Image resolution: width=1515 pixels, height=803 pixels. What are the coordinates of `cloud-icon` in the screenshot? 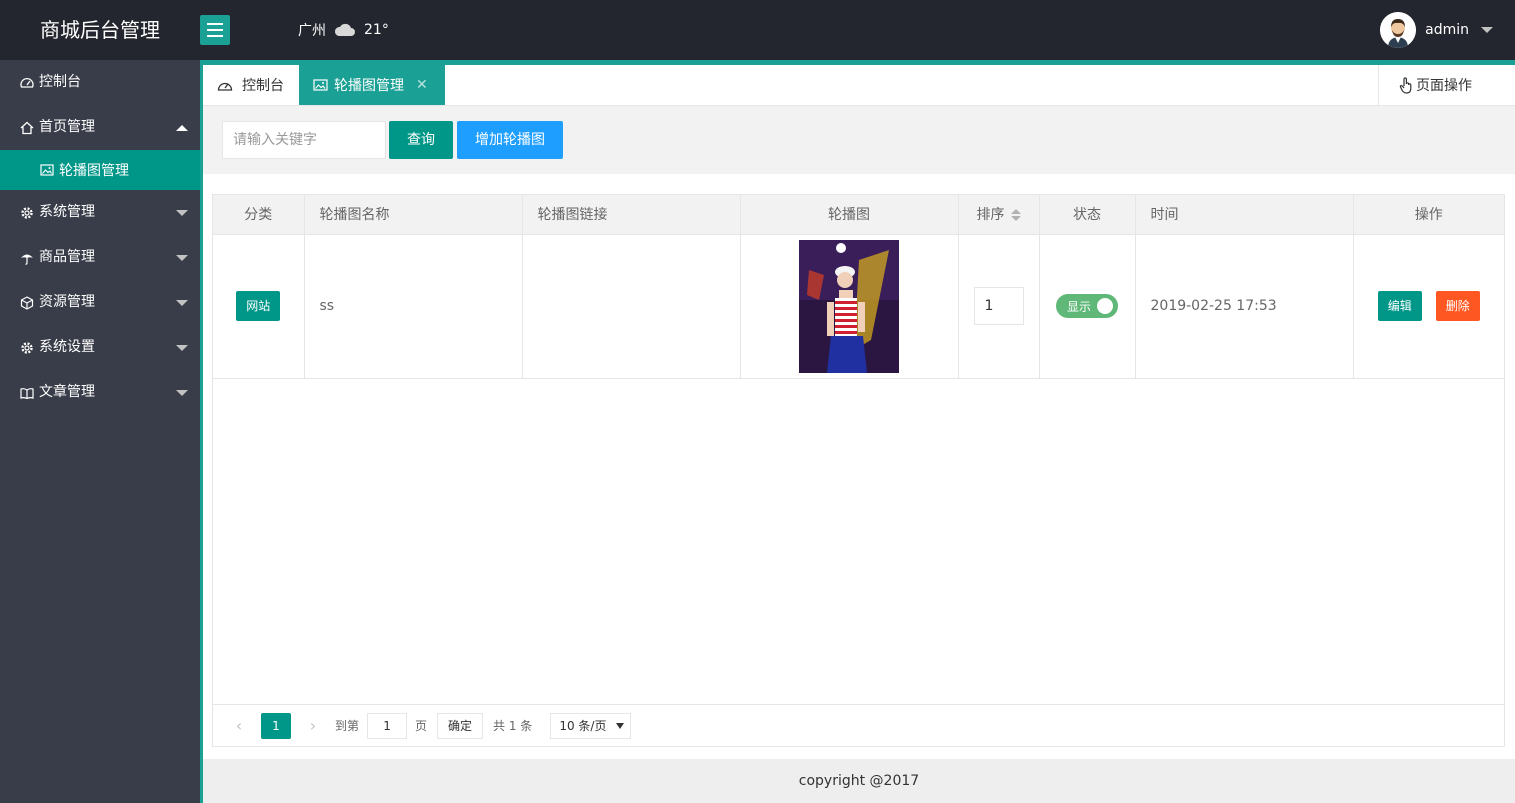 It's located at (344, 29).